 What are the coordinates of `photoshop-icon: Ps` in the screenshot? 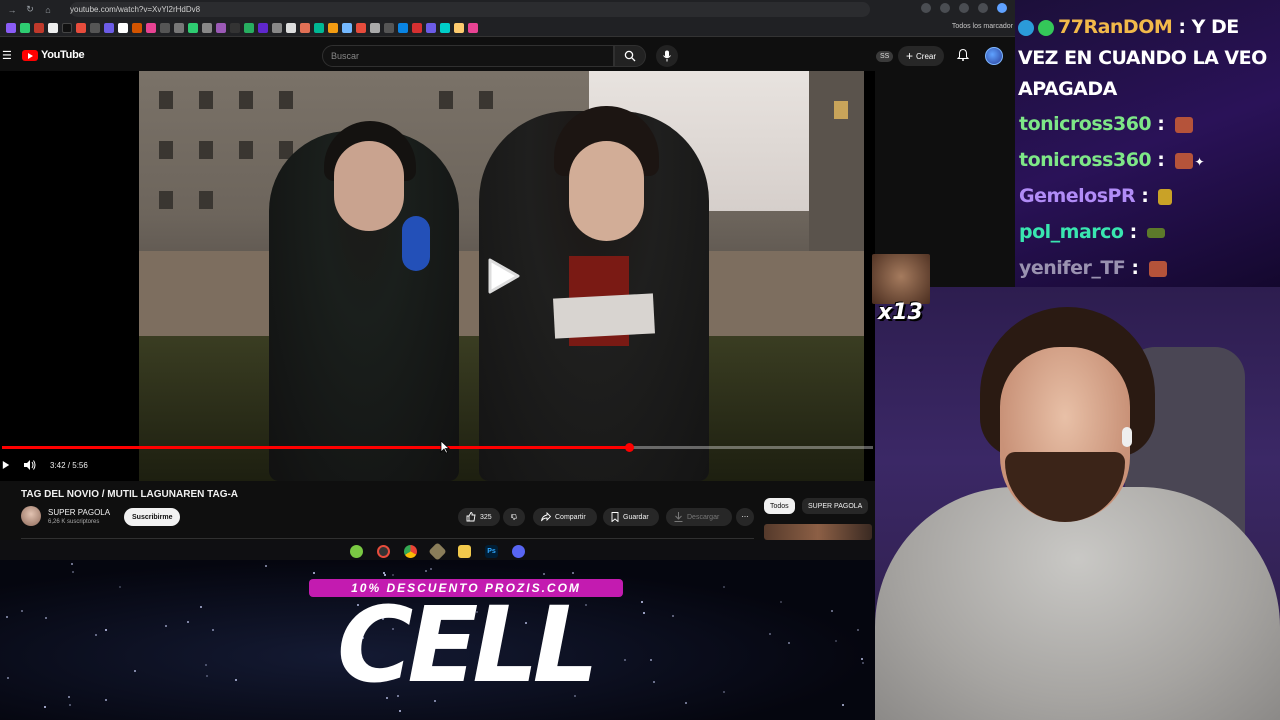 It's located at (491, 551).